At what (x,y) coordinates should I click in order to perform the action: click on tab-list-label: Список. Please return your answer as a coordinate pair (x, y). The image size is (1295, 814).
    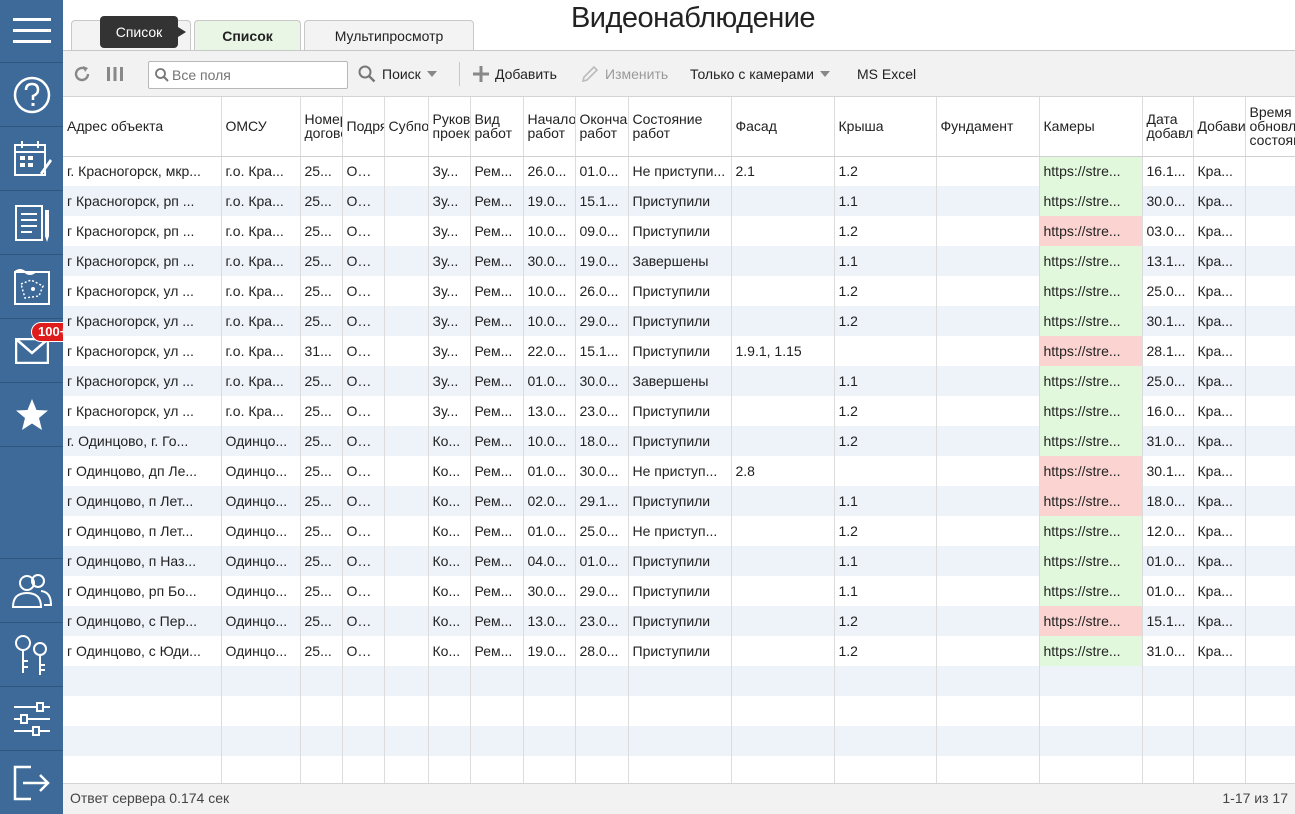
    Looking at the image, I should click on (247, 35).